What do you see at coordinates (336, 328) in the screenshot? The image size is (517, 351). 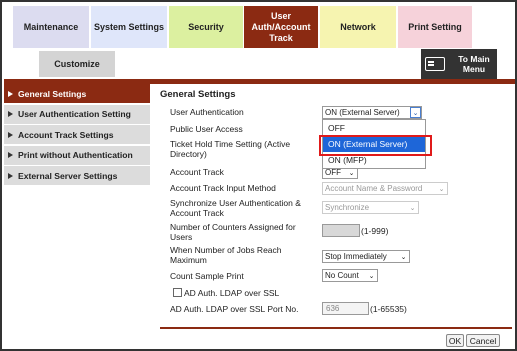 I see `bottom-divider` at bounding box center [336, 328].